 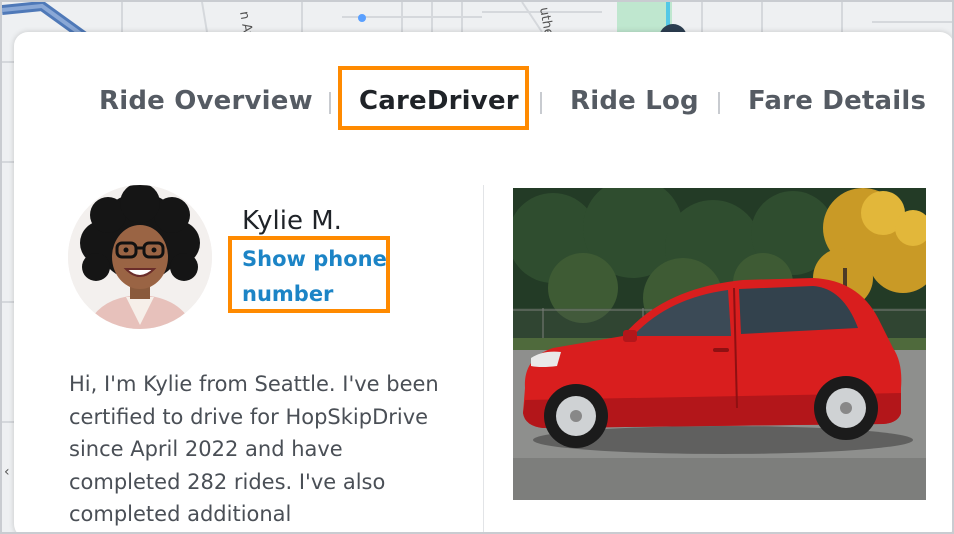 What do you see at coordinates (140, 257) in the screenshot?
I see `avatar` at bounding box center [140, 257].